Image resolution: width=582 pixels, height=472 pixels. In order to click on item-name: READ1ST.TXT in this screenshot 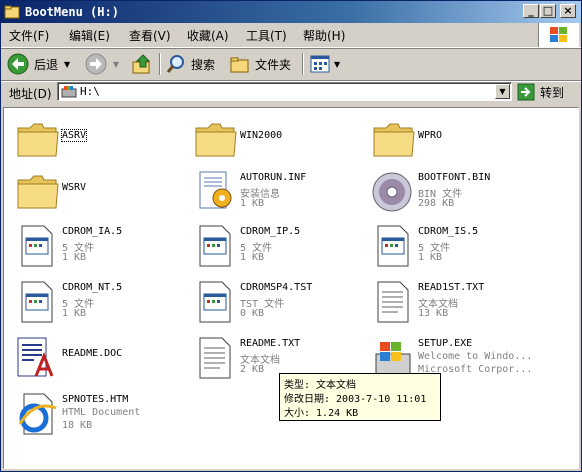, I will do `click(451, 287)`.